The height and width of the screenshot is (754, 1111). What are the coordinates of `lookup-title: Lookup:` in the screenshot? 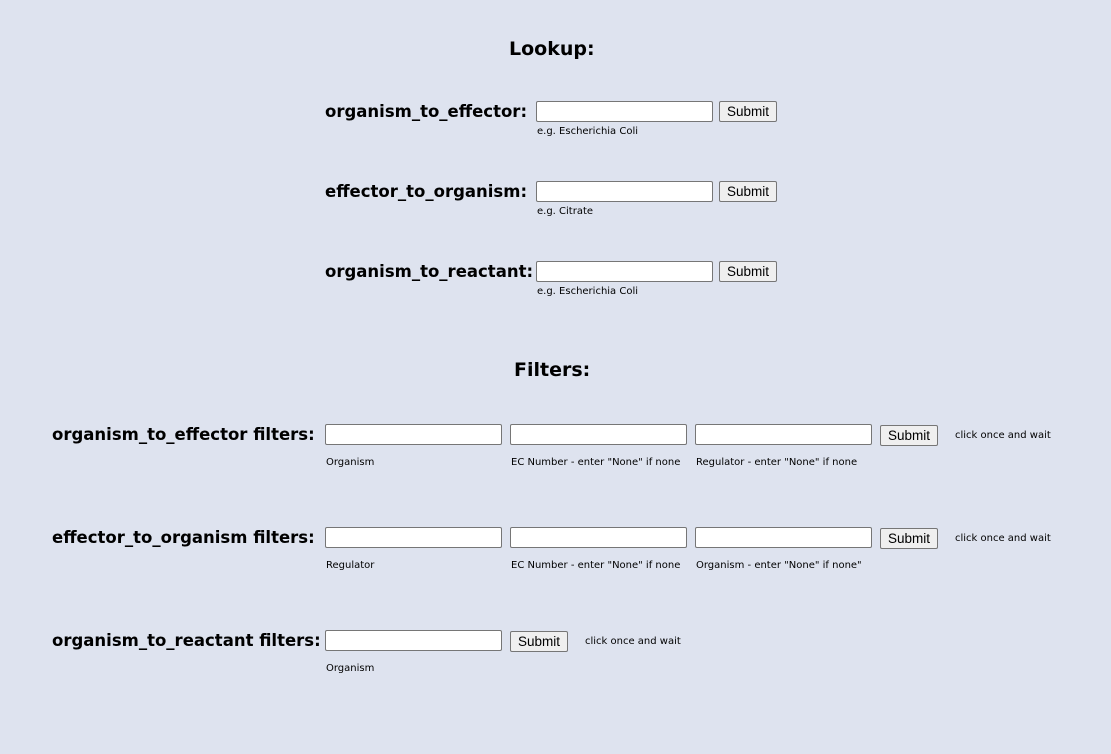 It's located at (552, 49).